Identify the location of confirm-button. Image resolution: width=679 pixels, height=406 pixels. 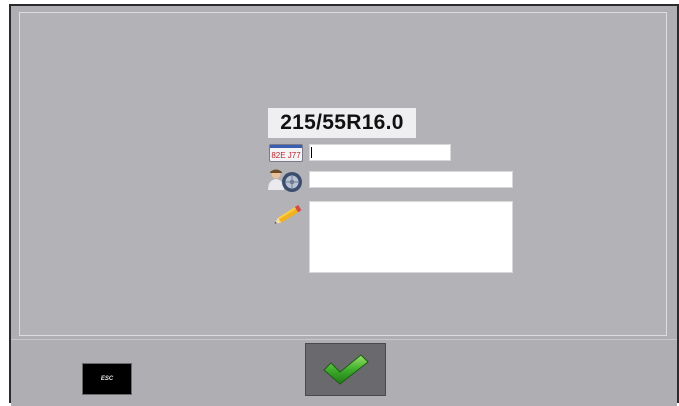
(345, 369).